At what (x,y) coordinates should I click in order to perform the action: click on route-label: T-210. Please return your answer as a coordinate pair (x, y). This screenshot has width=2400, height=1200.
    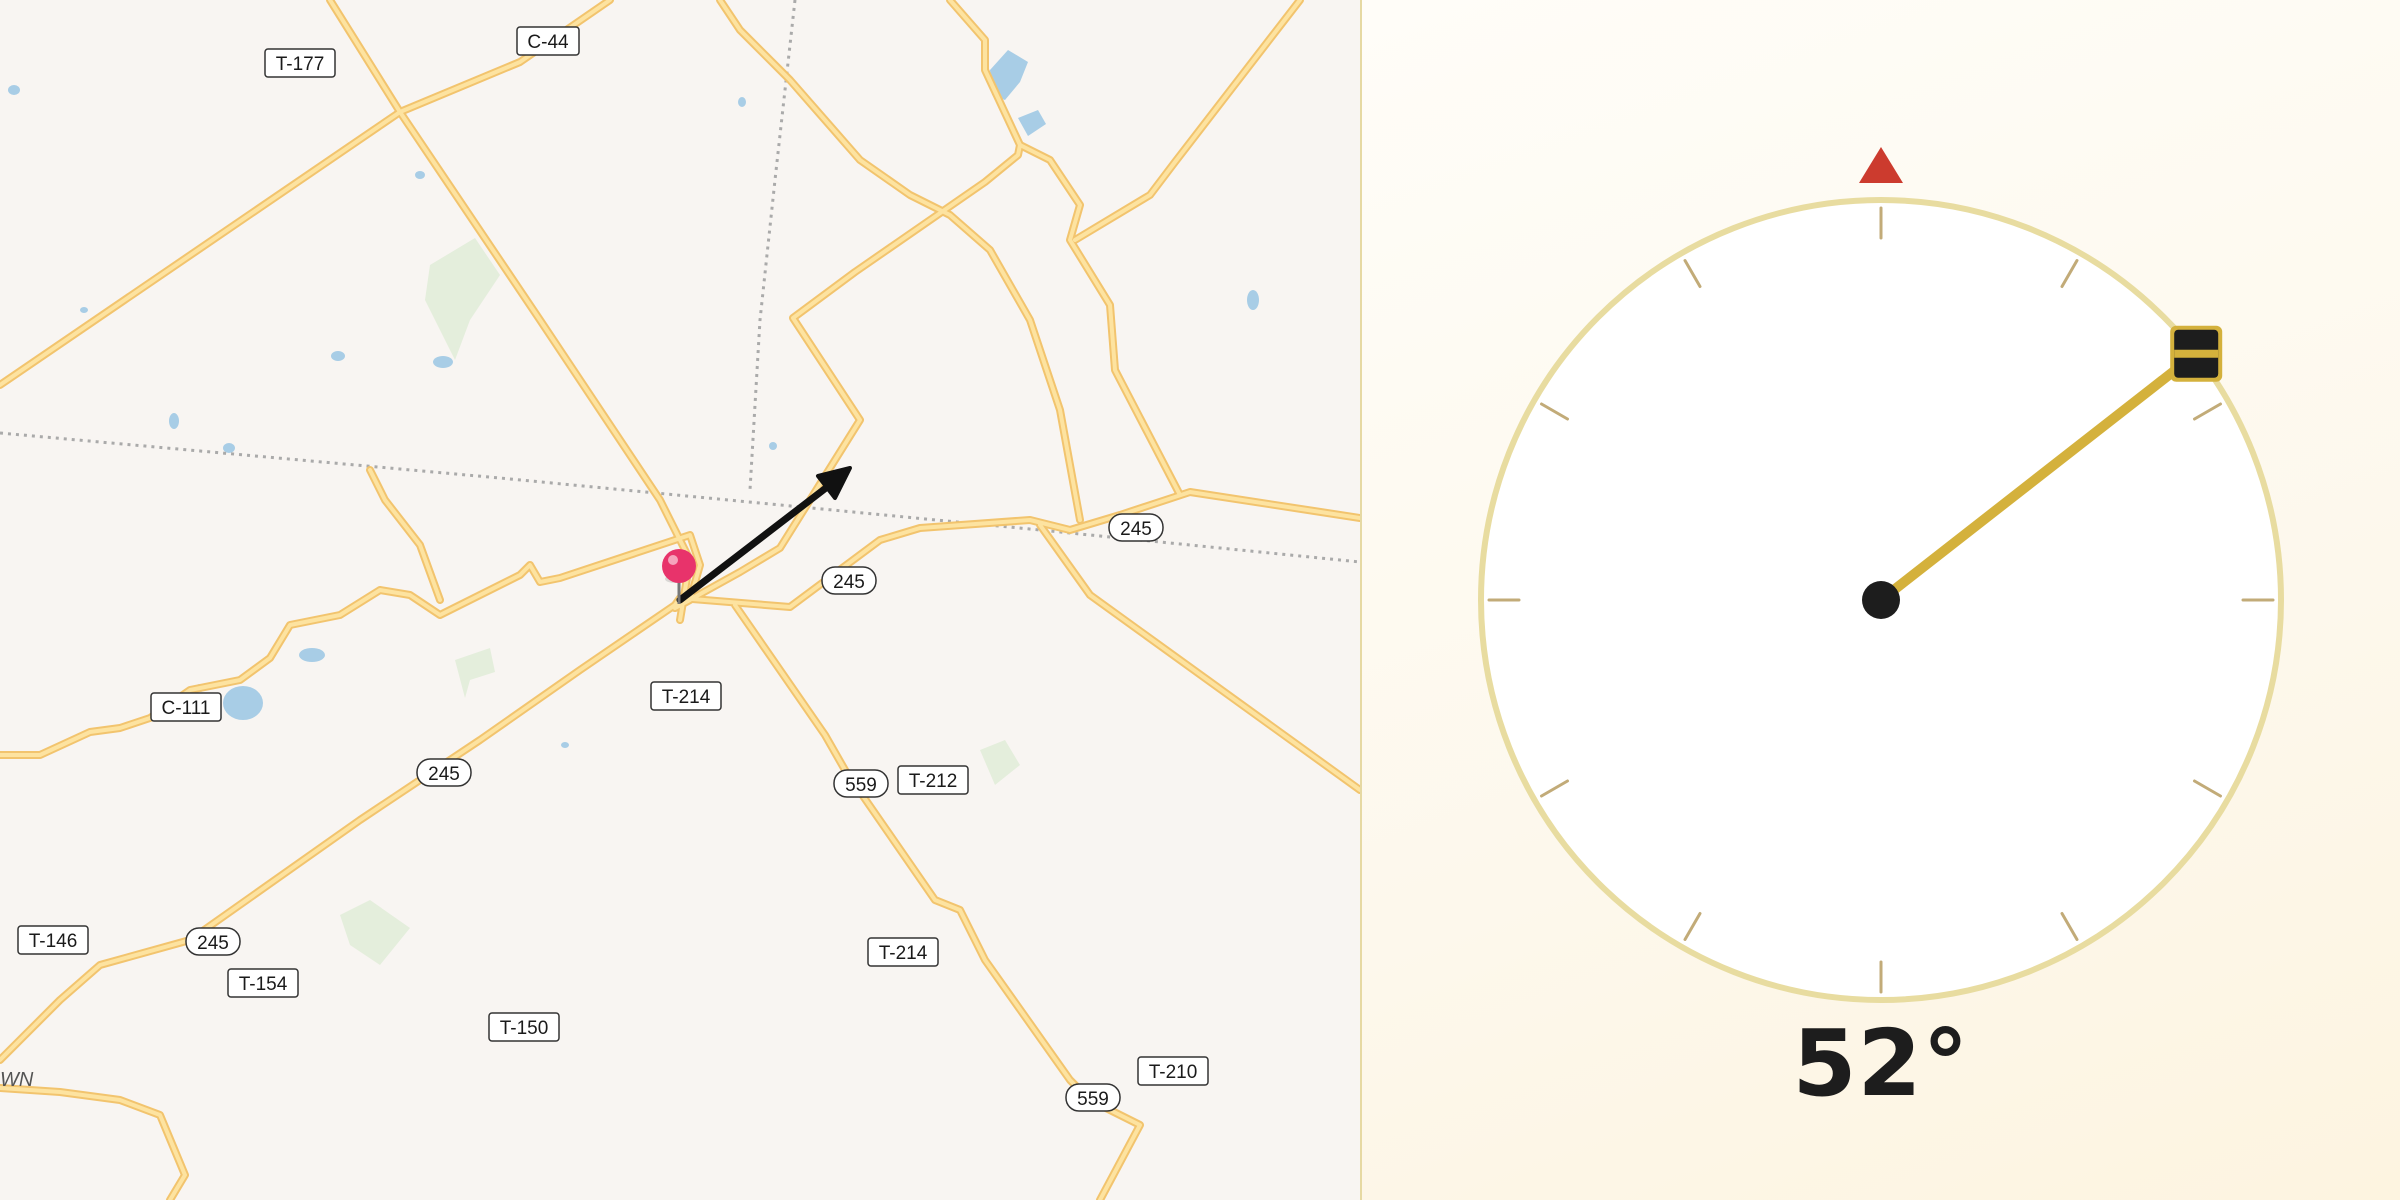
    Looking at the image, I should click on (1173, 1071).